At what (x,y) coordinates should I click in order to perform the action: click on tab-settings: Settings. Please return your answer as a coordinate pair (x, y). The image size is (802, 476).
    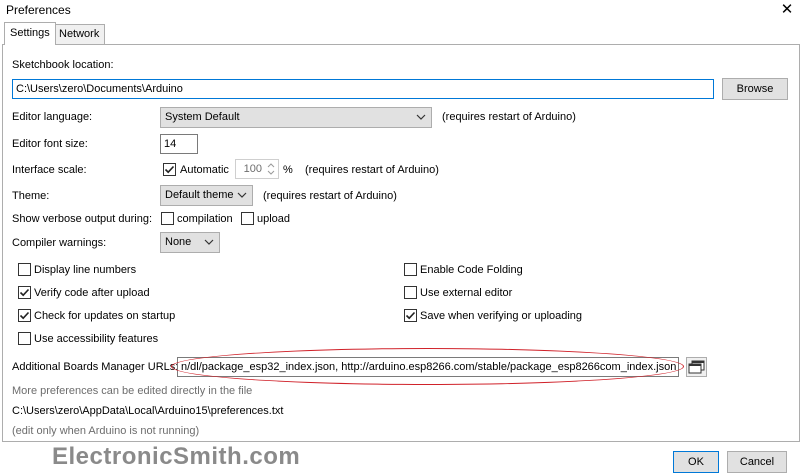
    Looking at the image, I should click on (30, 33).